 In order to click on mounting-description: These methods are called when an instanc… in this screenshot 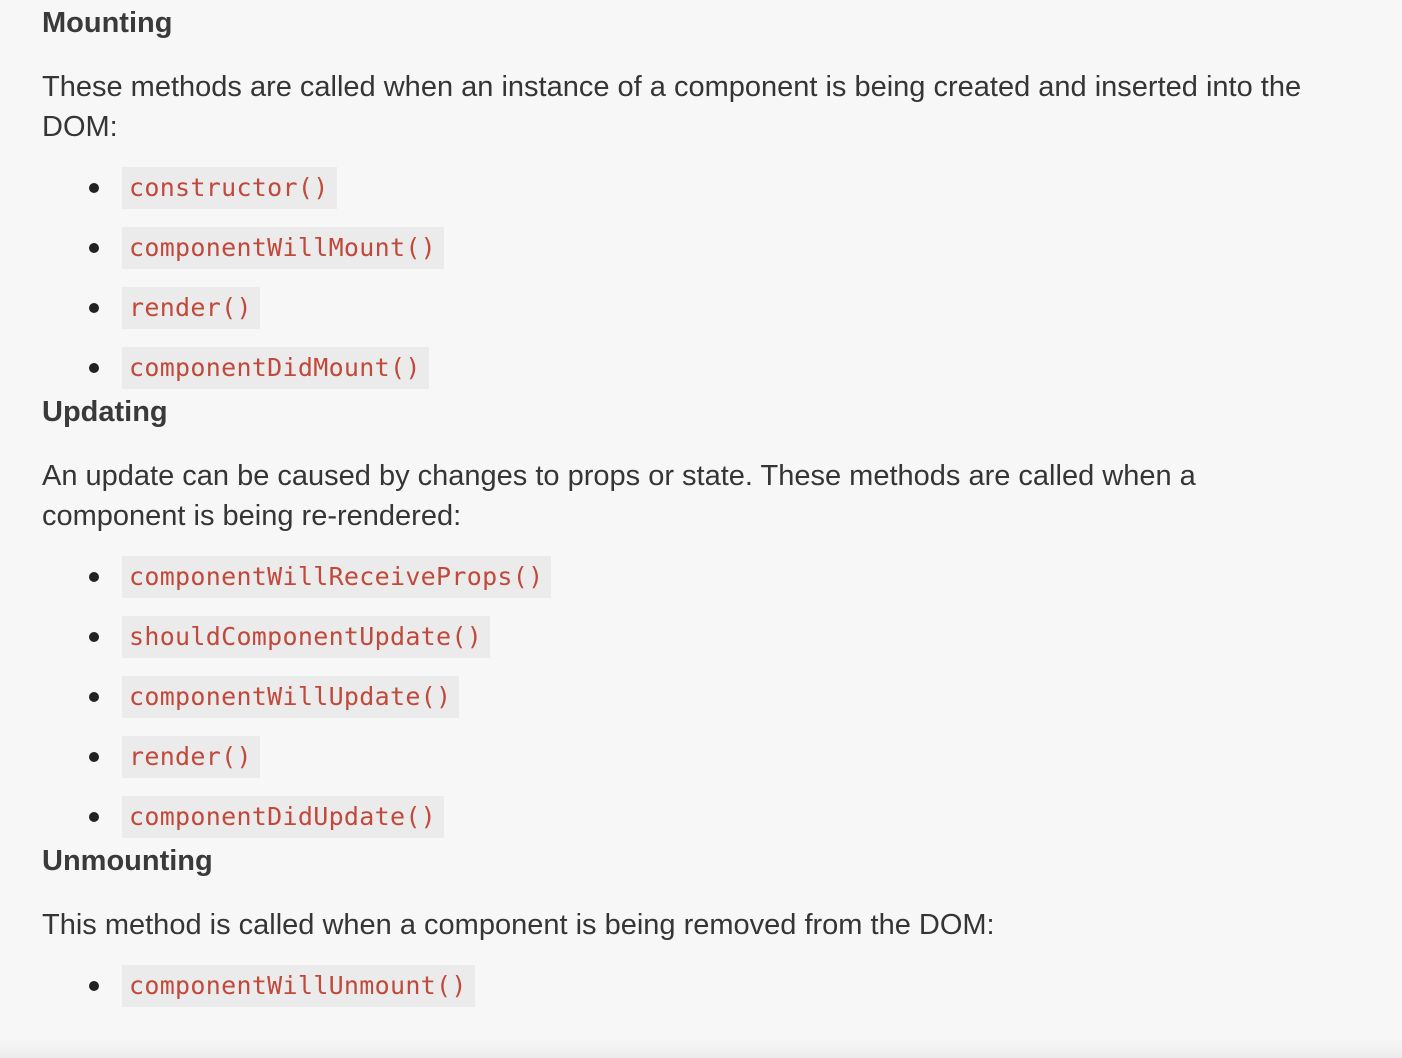, I will do `click(672, 107)`.